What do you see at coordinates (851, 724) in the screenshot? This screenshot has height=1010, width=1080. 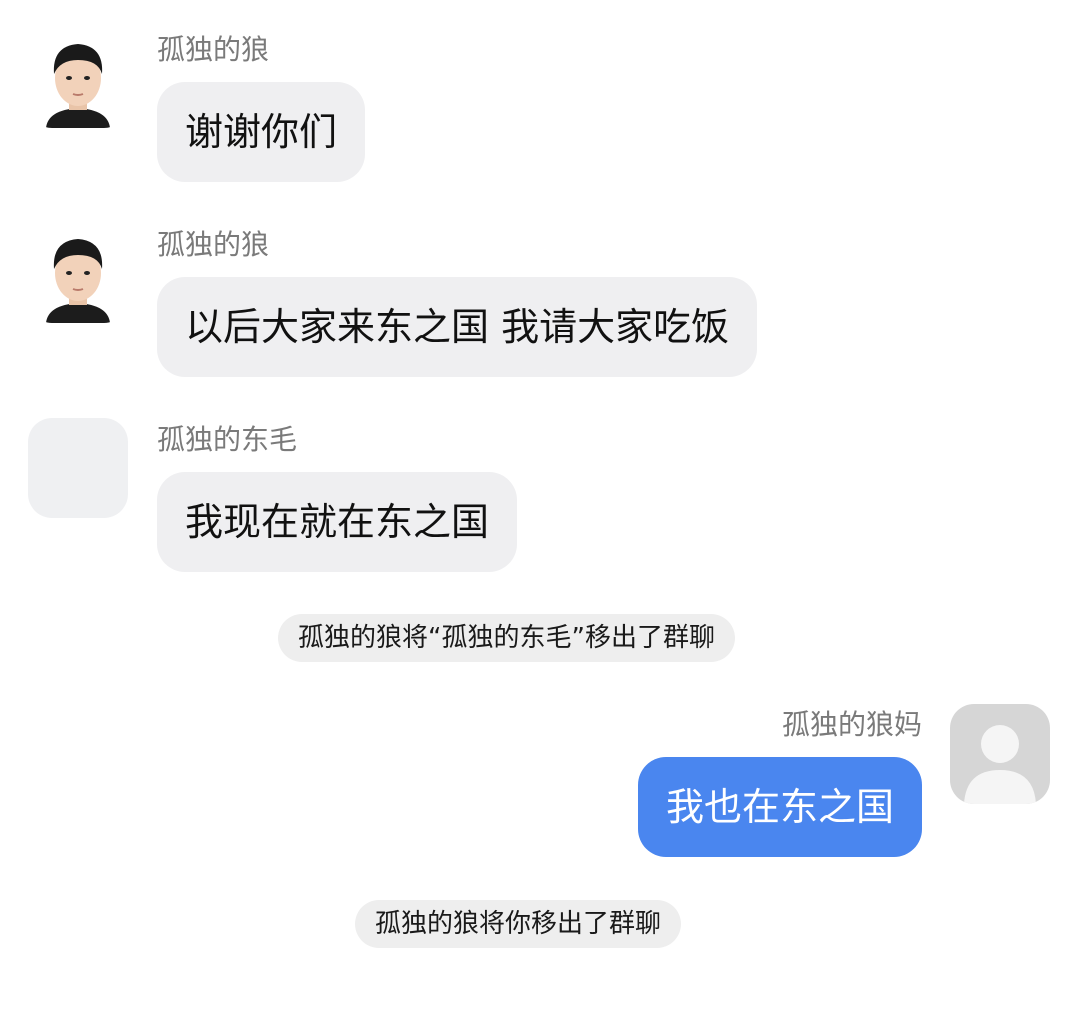 I see `self-sender-name: 孤独的狼妈` at bounding box center [851, 724].